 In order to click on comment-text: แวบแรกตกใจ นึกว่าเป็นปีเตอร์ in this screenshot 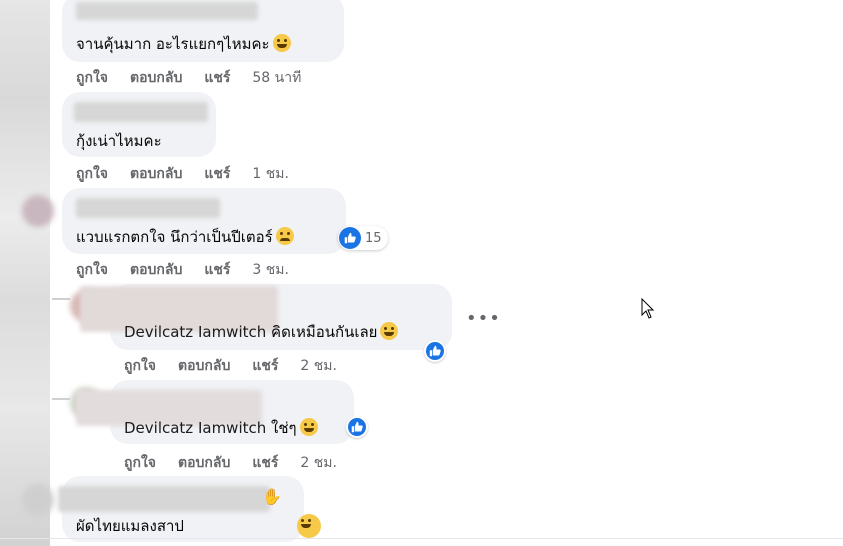, I will do `click(174, 237)`.